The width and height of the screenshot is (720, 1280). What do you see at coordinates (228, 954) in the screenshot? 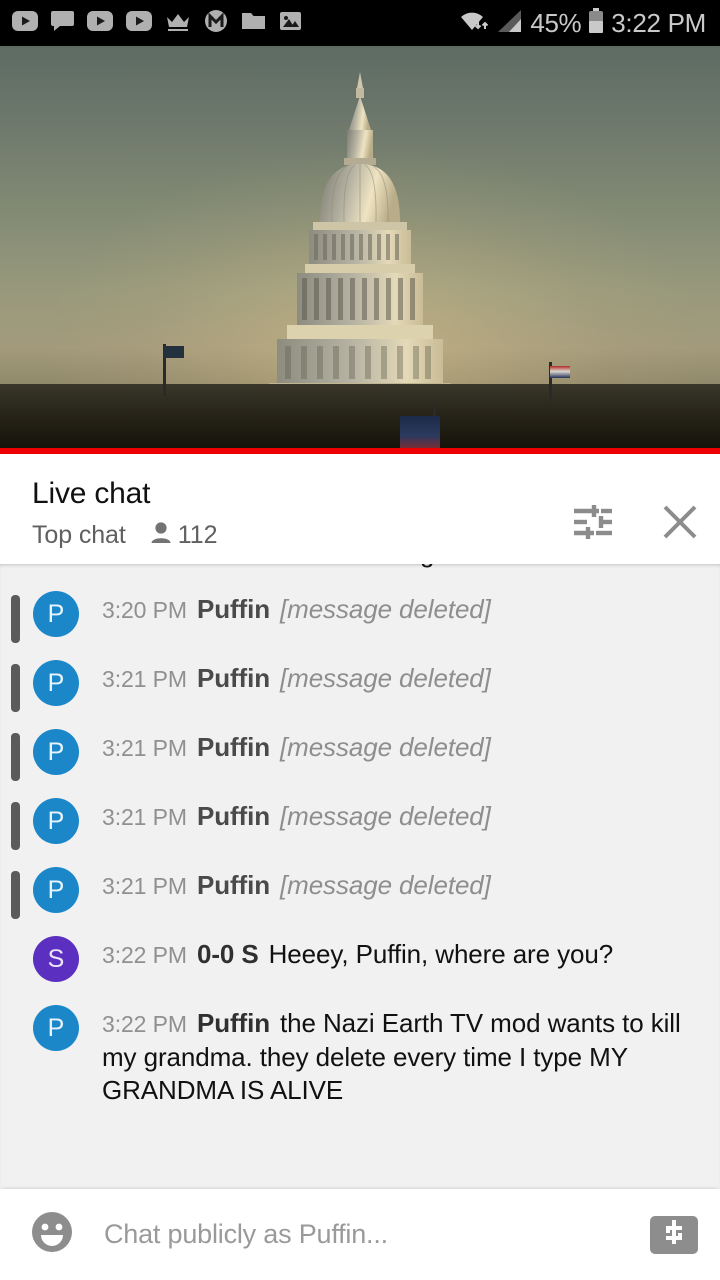
I see `message-author: 0-0 S` at bounding box center [228, 954].